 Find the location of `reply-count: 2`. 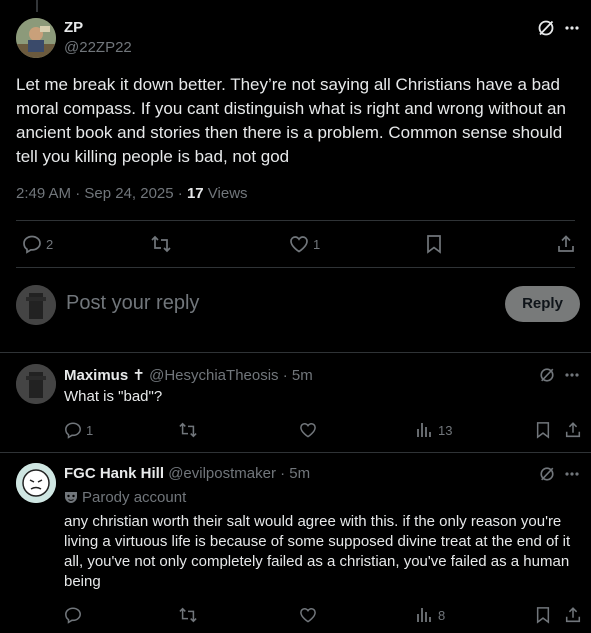

reply-count: 2 is located at coordinates (50, 244).